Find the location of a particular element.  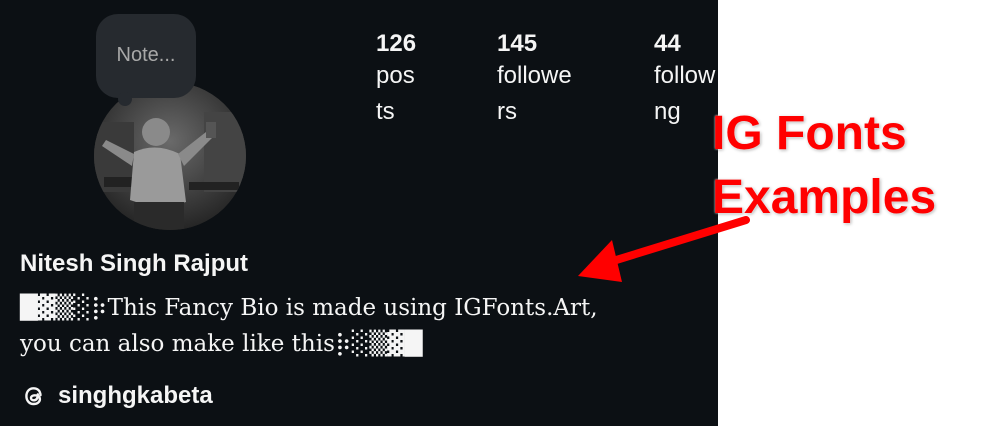

profile-full-name: Nitesh Singh Rajput is located at coordinates (134, 263).